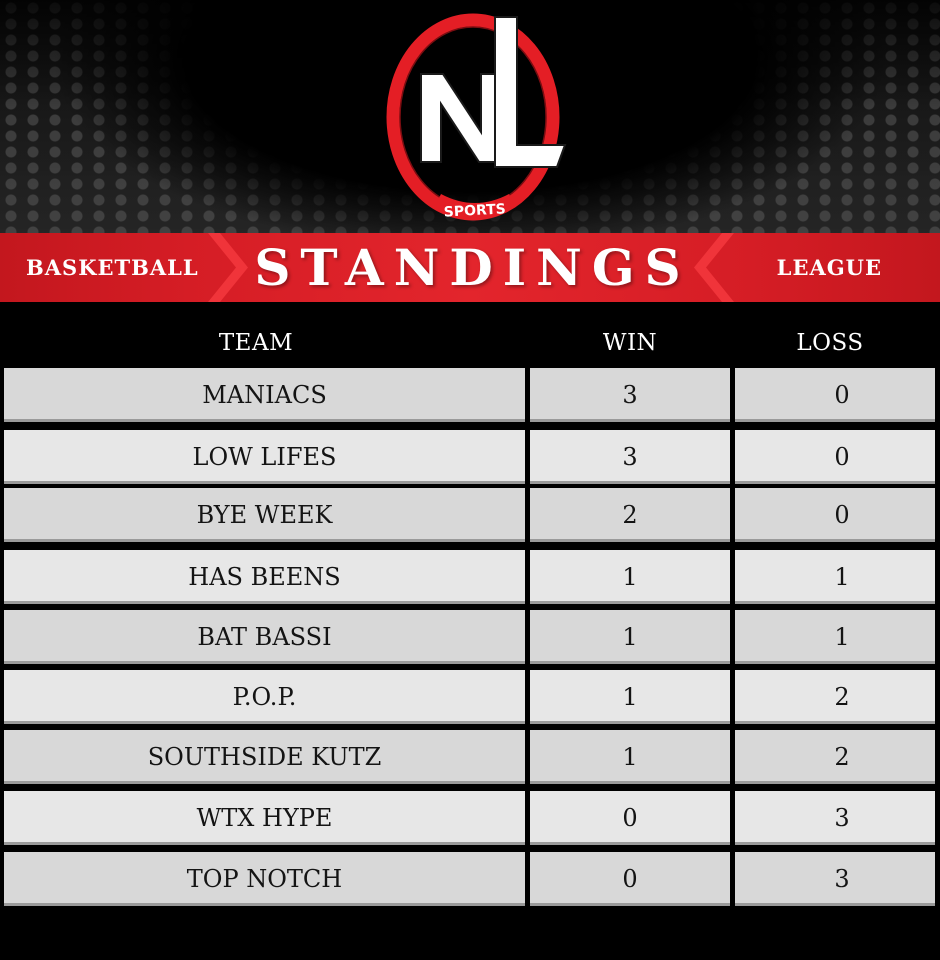 The height and width of the screenshot is (960, 940). Describe the element at coordinates (264, 577) in the screenshot. I see `team-name: HAS BEENS` at that location.